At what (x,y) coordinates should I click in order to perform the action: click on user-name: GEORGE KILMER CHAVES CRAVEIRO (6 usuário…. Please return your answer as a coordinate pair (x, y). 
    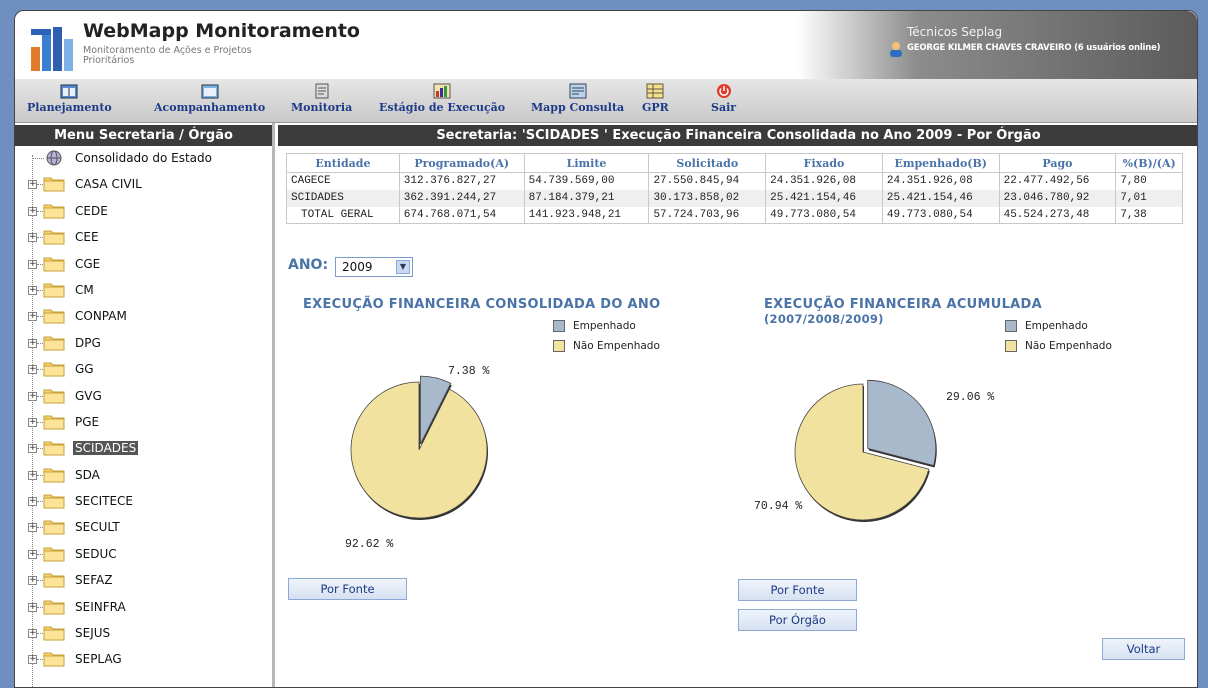
    Looking at the image, I should click on (1034, 48).